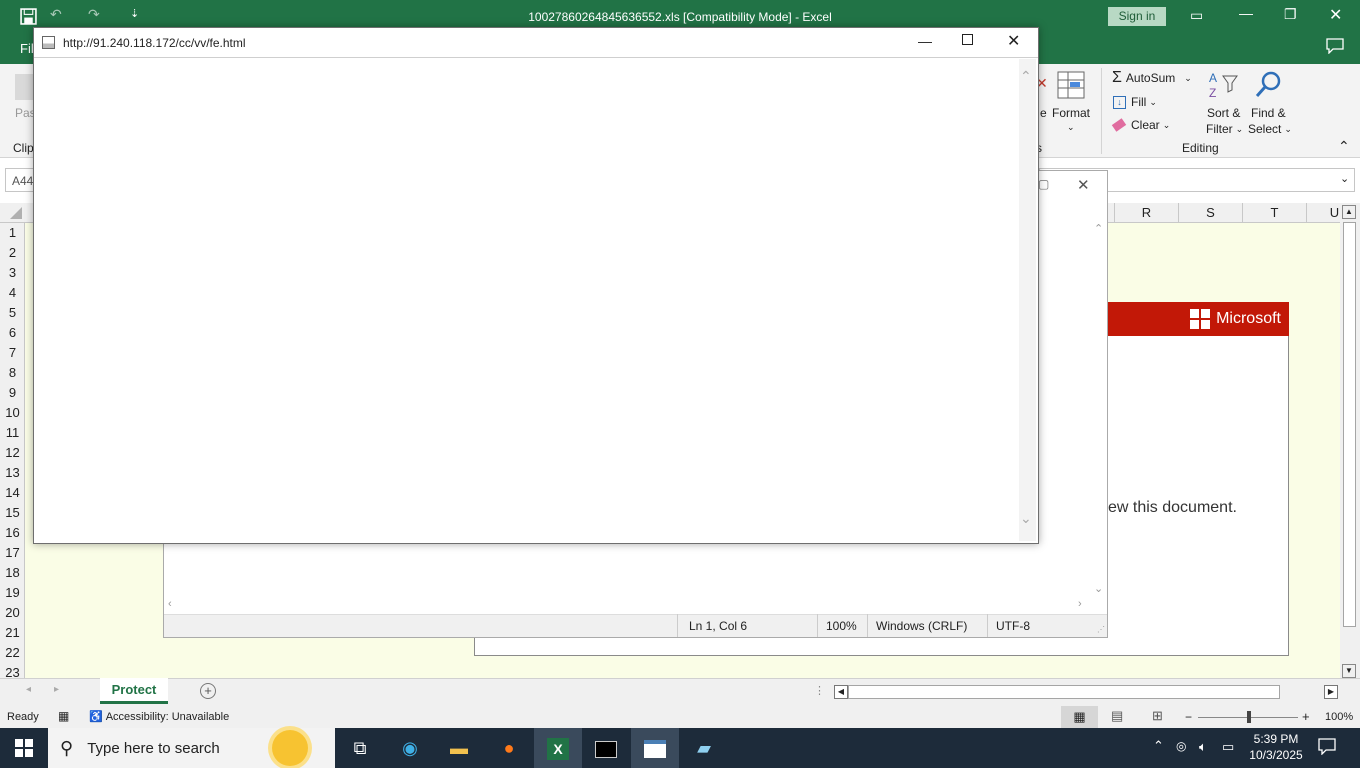  What do you see at coordinates (1344, 146) in the screenshot?
I see `collapse-ribbon-icon: ⌃` at bounding box center [1344, 146].